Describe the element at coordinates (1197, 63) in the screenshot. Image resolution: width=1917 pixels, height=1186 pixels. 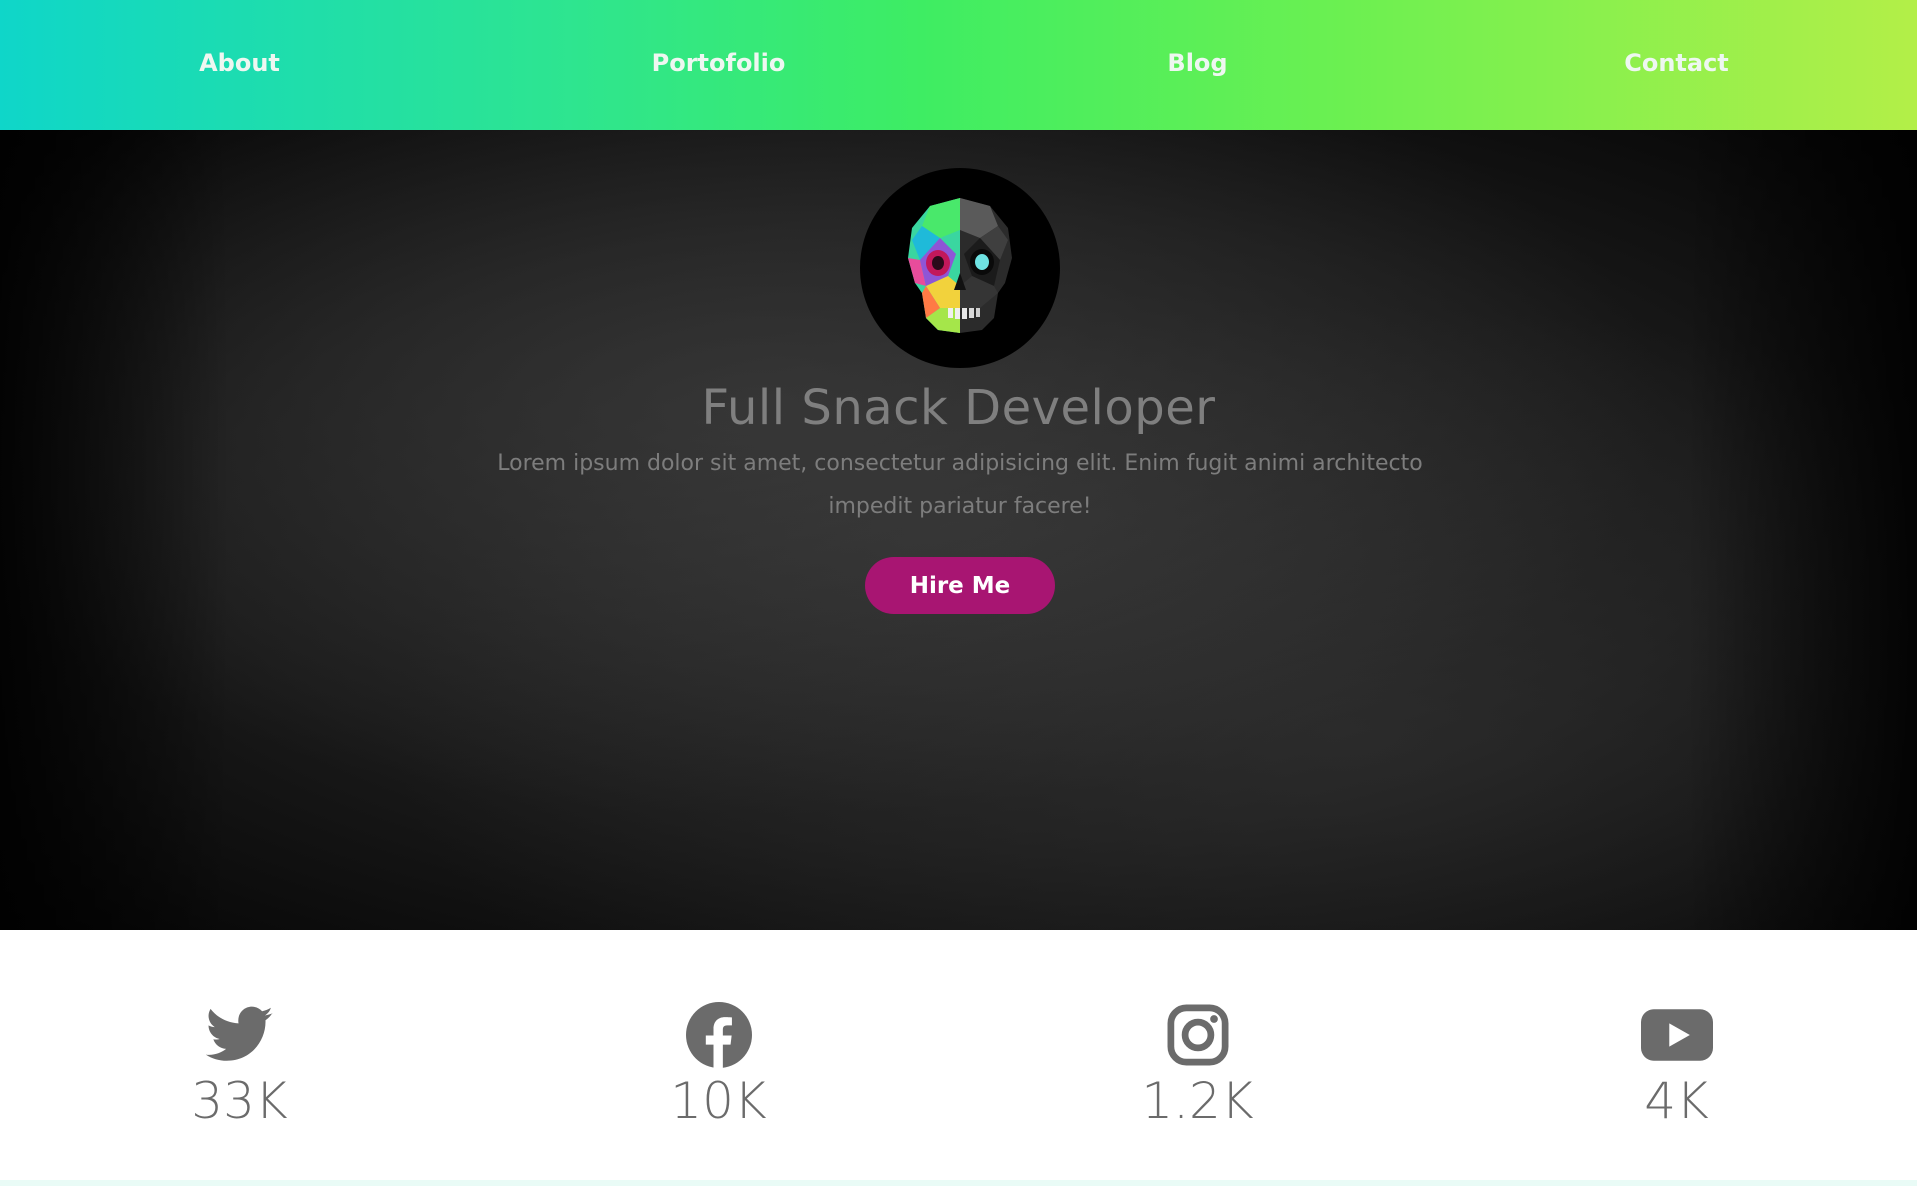
I see `nav-item-blog: Blog` at that location.